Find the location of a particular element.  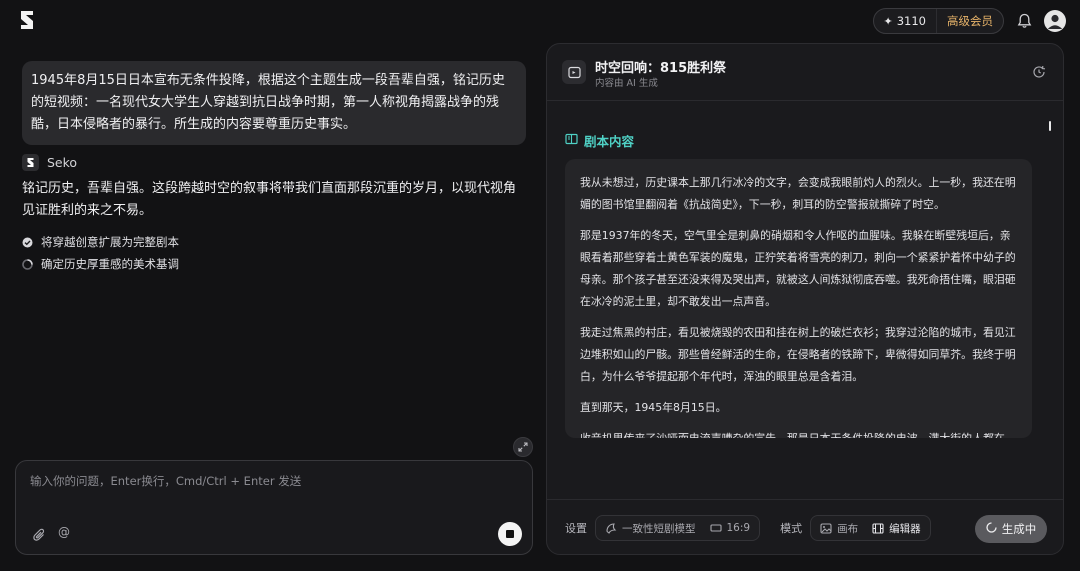

step-item: 将穿越创意扩展为完整剧本 is located at coordinates (100, 242).